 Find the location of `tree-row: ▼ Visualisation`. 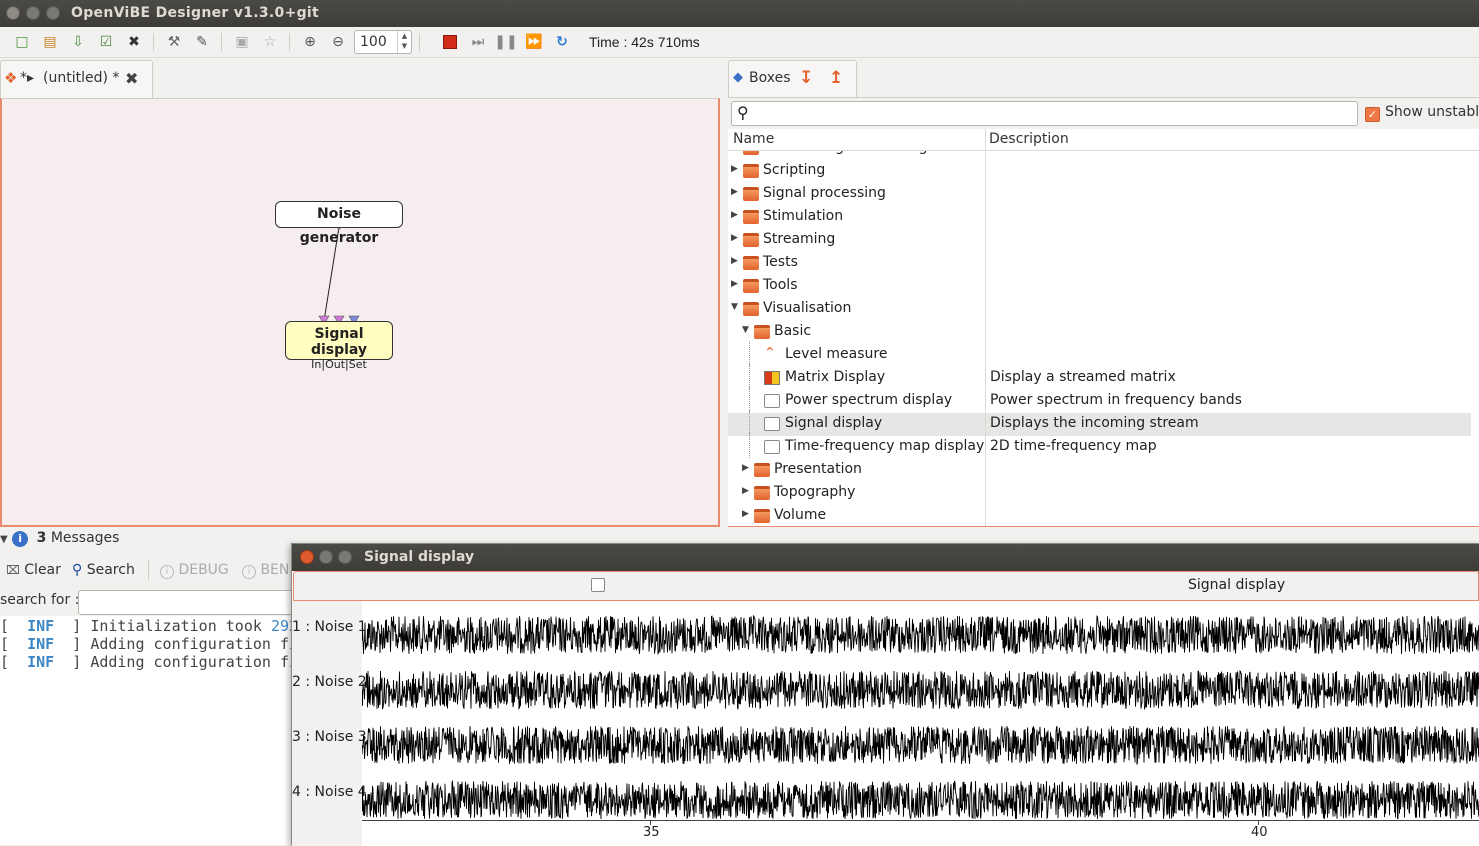

tree-row: ▼ Visualisation is located at coordinates (1103, 309).